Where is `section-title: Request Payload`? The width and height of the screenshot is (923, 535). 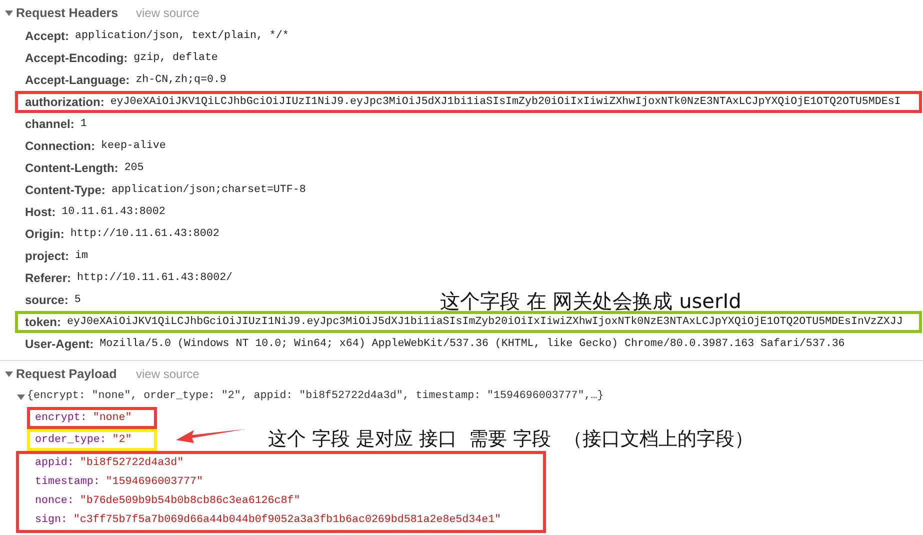
section-title: Request Payload is located at coordinates (76, 374).